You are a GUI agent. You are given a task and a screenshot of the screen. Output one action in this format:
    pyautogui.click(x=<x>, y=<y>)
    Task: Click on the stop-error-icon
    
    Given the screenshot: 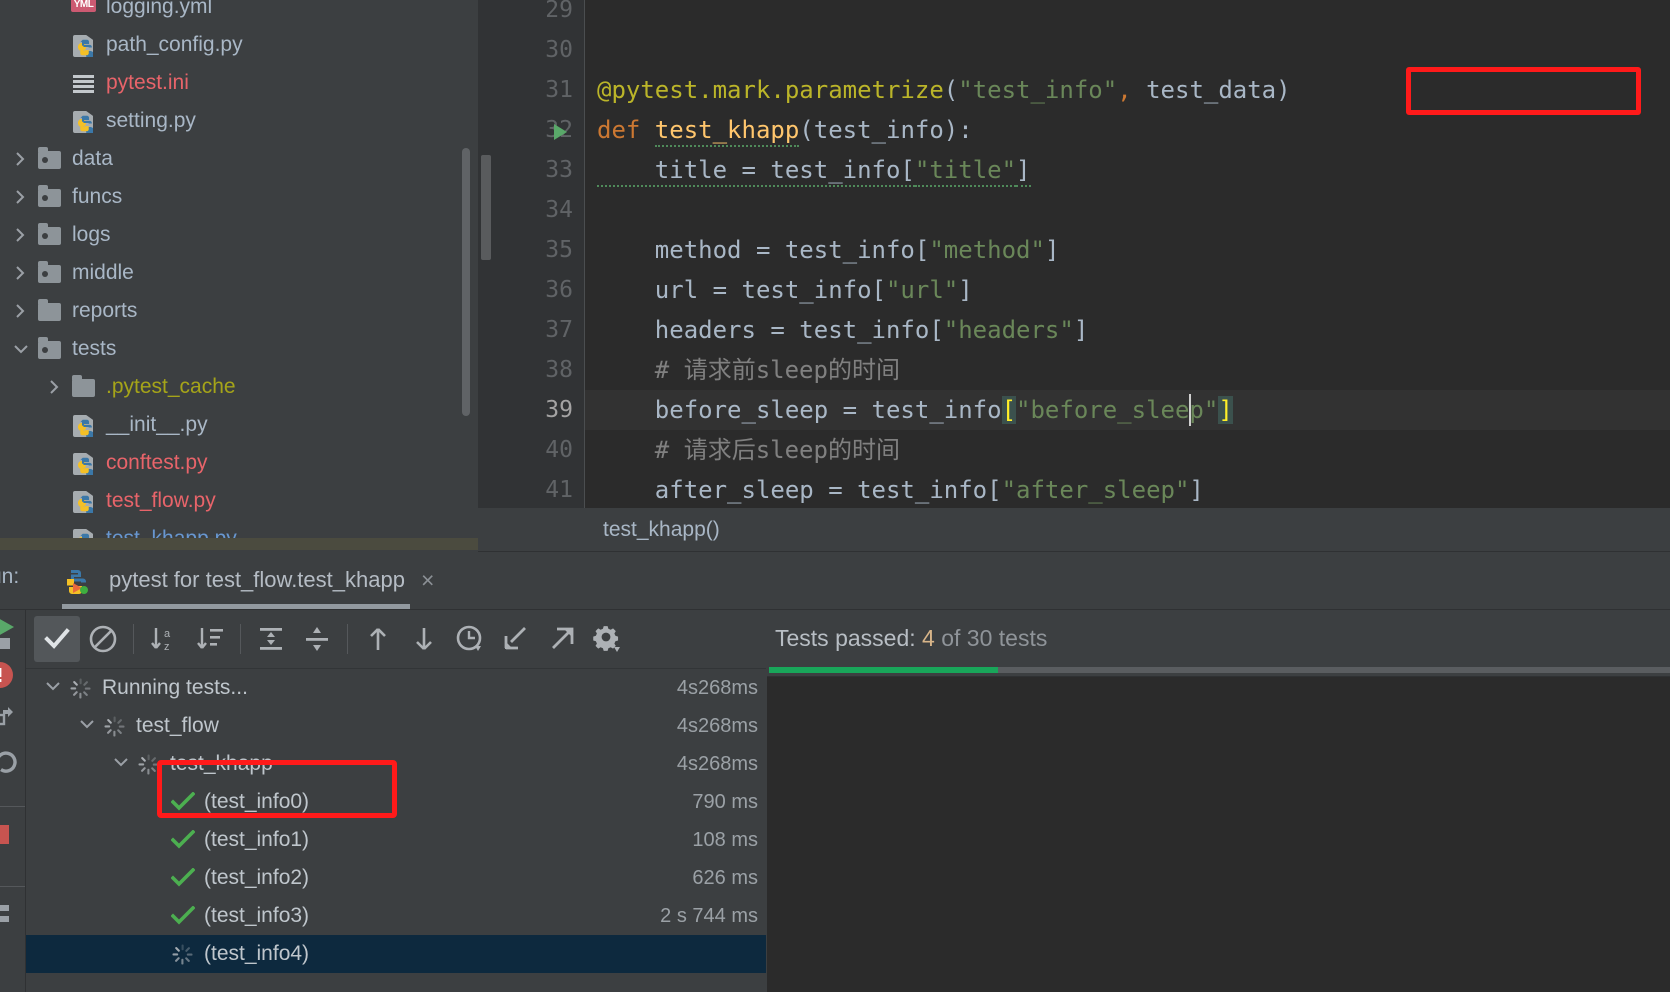 What is the action you would take?
    pyautogui.click(x=10, y=679)
    